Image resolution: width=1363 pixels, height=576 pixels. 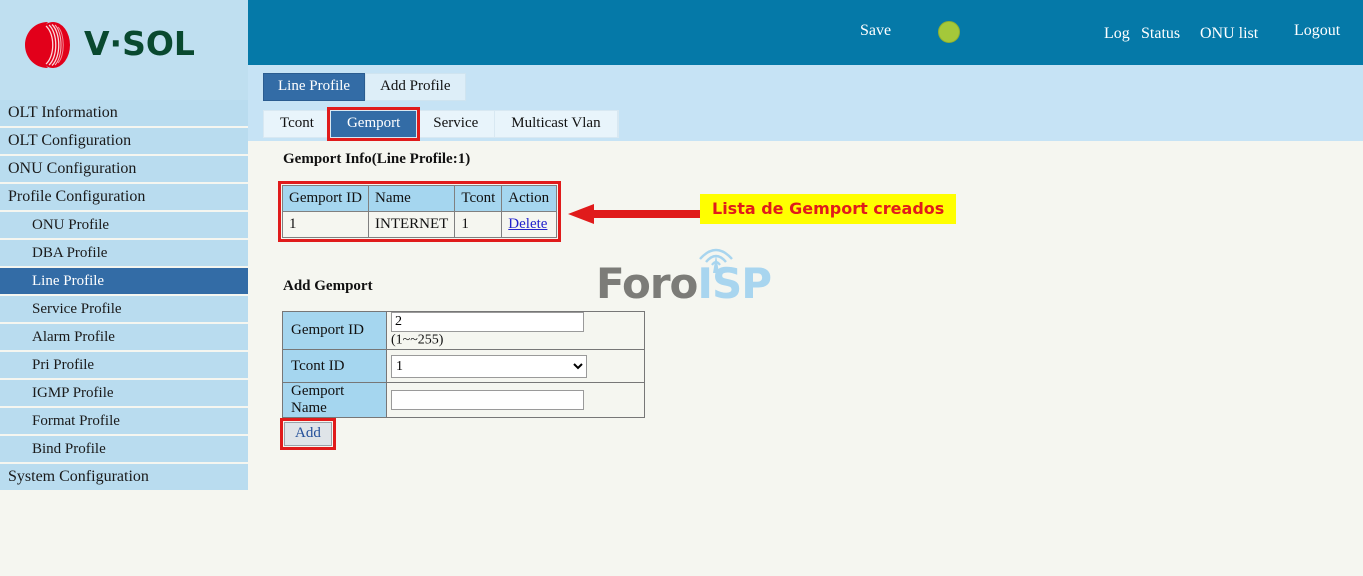 I want to click on sidebar-item-igmp-profile: IGMP Profile, so click(x=124, y=393).